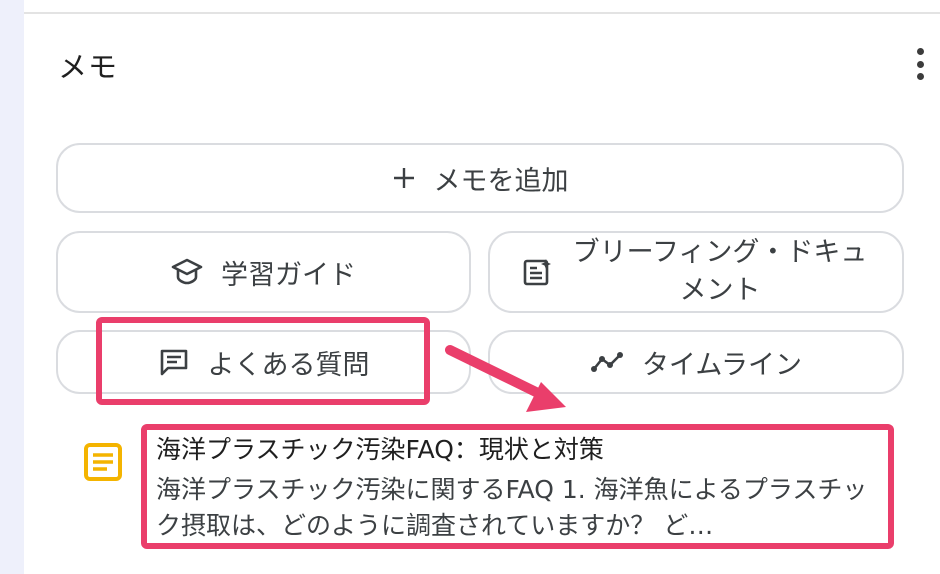  Describe the element at coordinates (187, 272) in the screenshot. I see `graduation-cap-icon` at that location.